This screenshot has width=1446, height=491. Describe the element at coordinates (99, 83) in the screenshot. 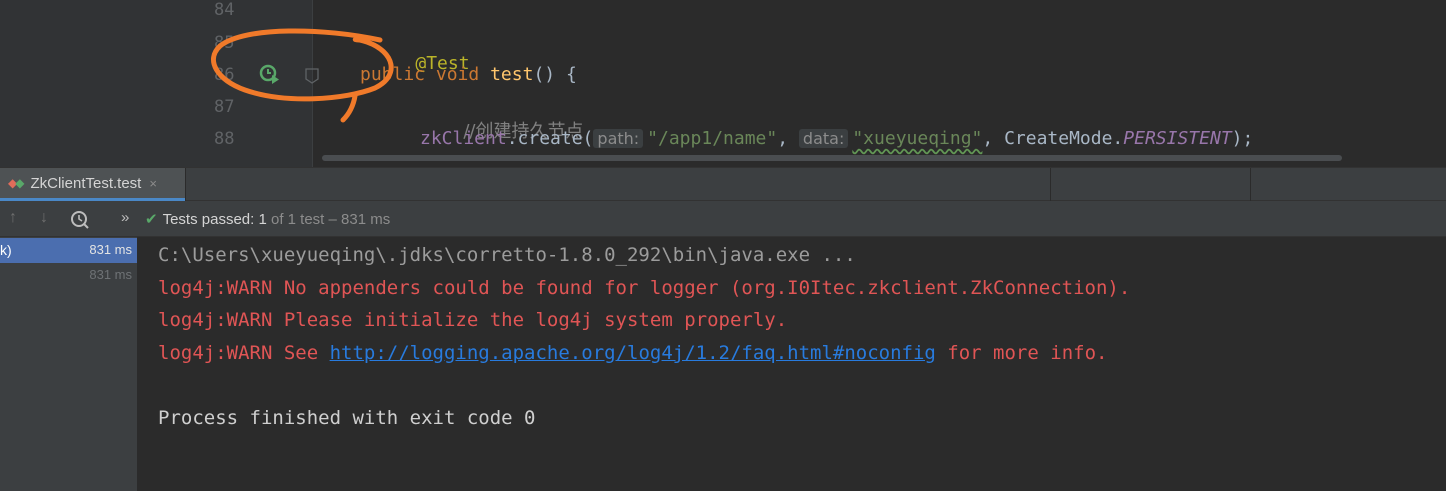

I see `editor-left-panel` at that location.